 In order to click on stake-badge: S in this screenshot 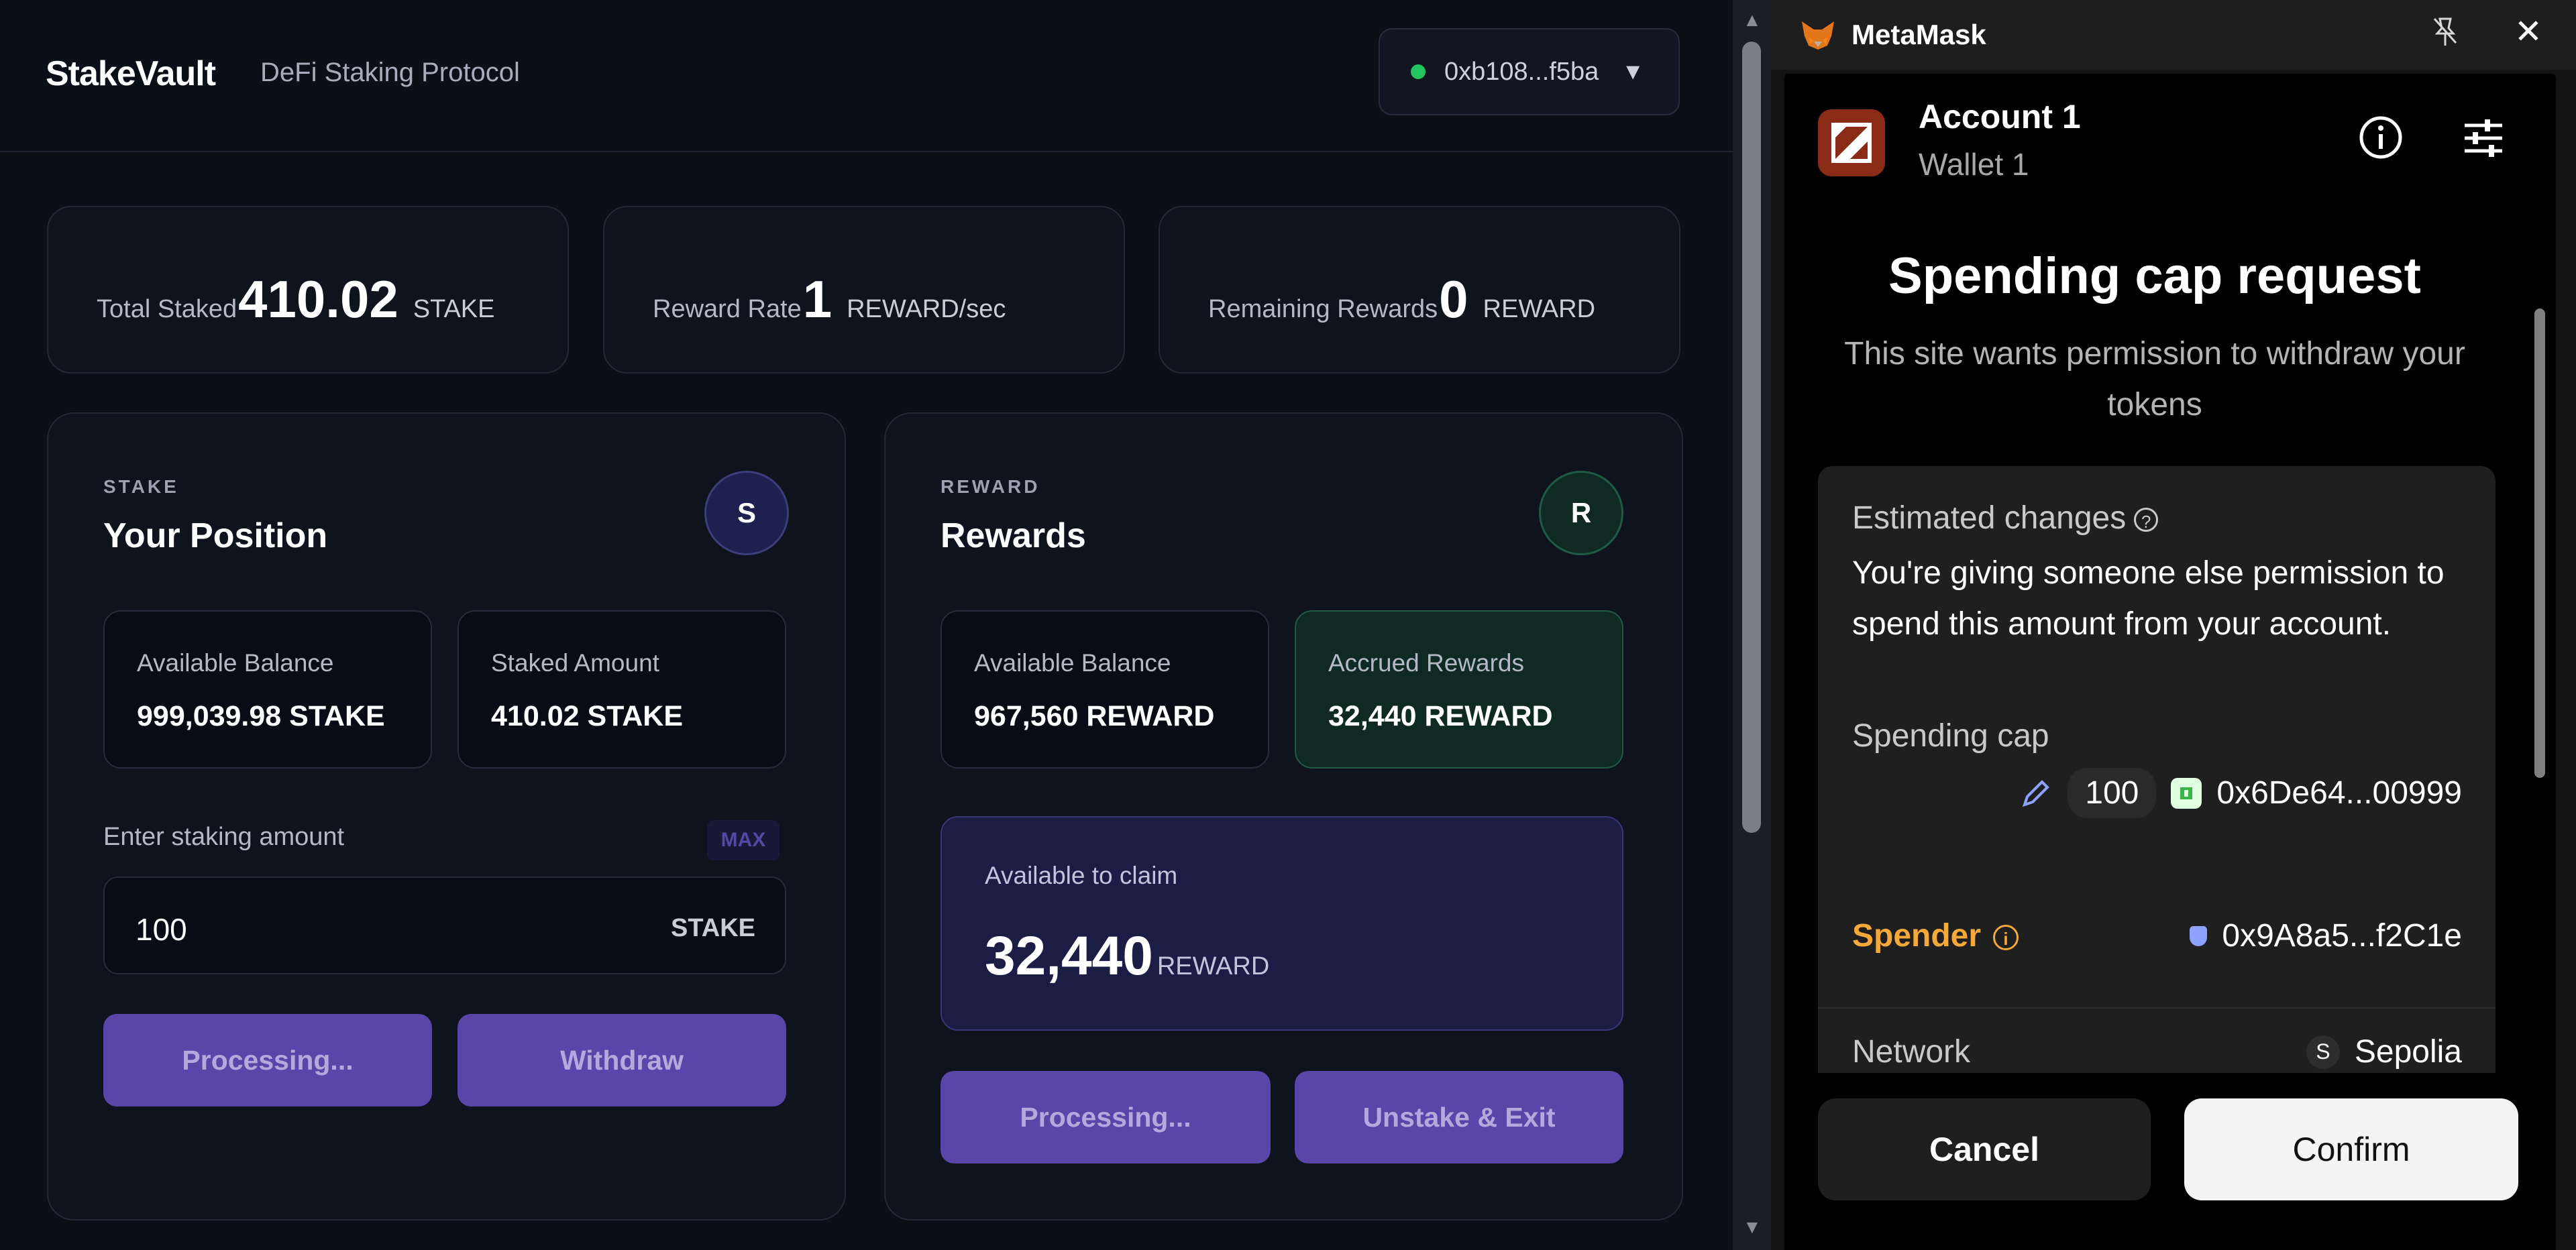, I will do `click(746, 513)`.